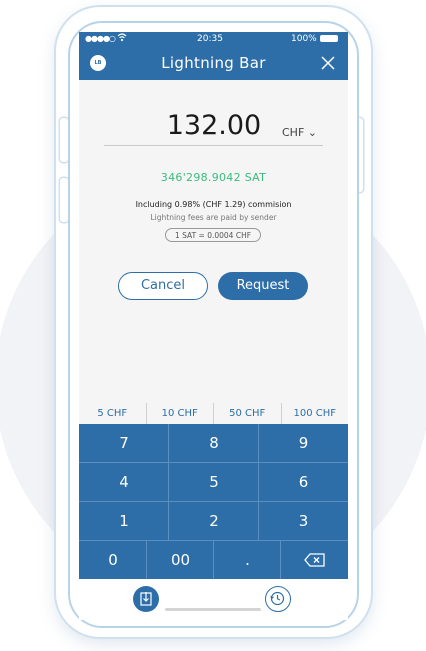  Describe the element at coordinates (315, 413) in the screenshot. I see `quick-amount-100: 100 CHF` at that location.